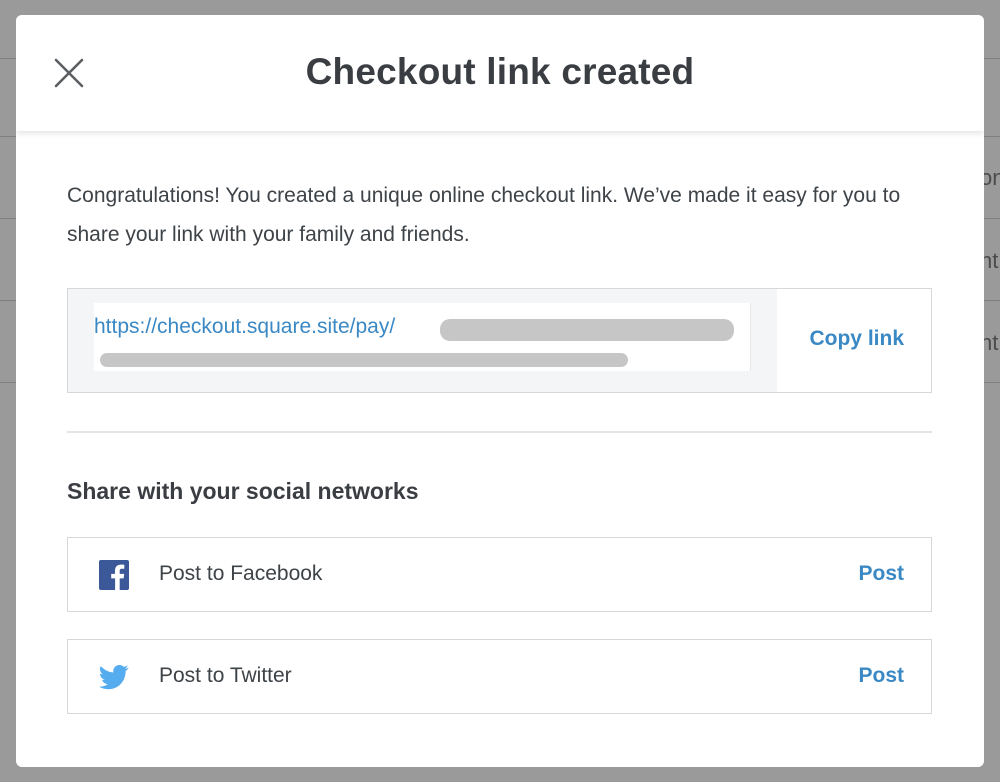  I want to click on share-row-twitter: Post to Twitter Post, so click(499, 676).